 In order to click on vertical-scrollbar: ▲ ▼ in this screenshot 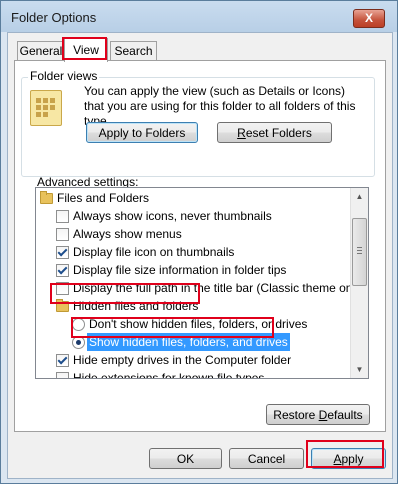, I will do `click(359, 283)`.